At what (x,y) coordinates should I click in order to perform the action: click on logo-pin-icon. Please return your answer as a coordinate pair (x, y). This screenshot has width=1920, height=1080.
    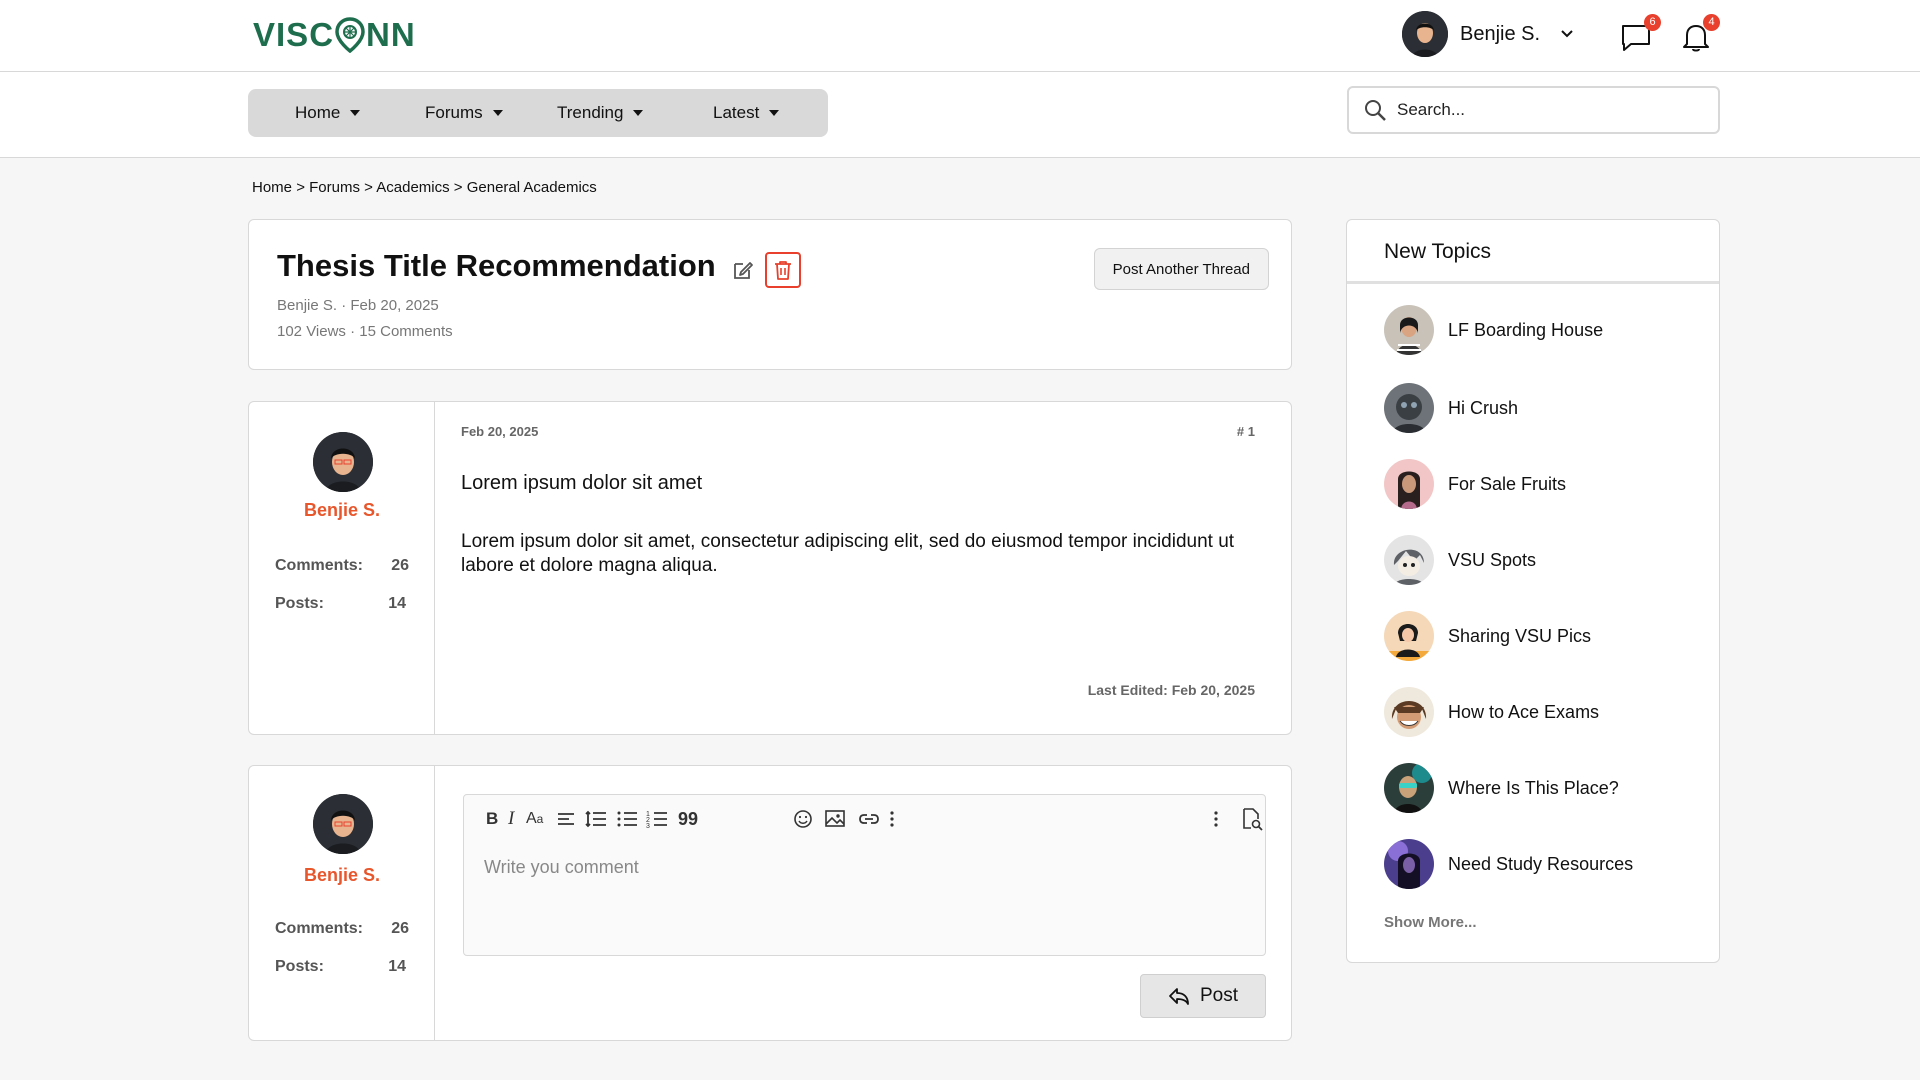
    Looking at the image, I should click on (350, 35).